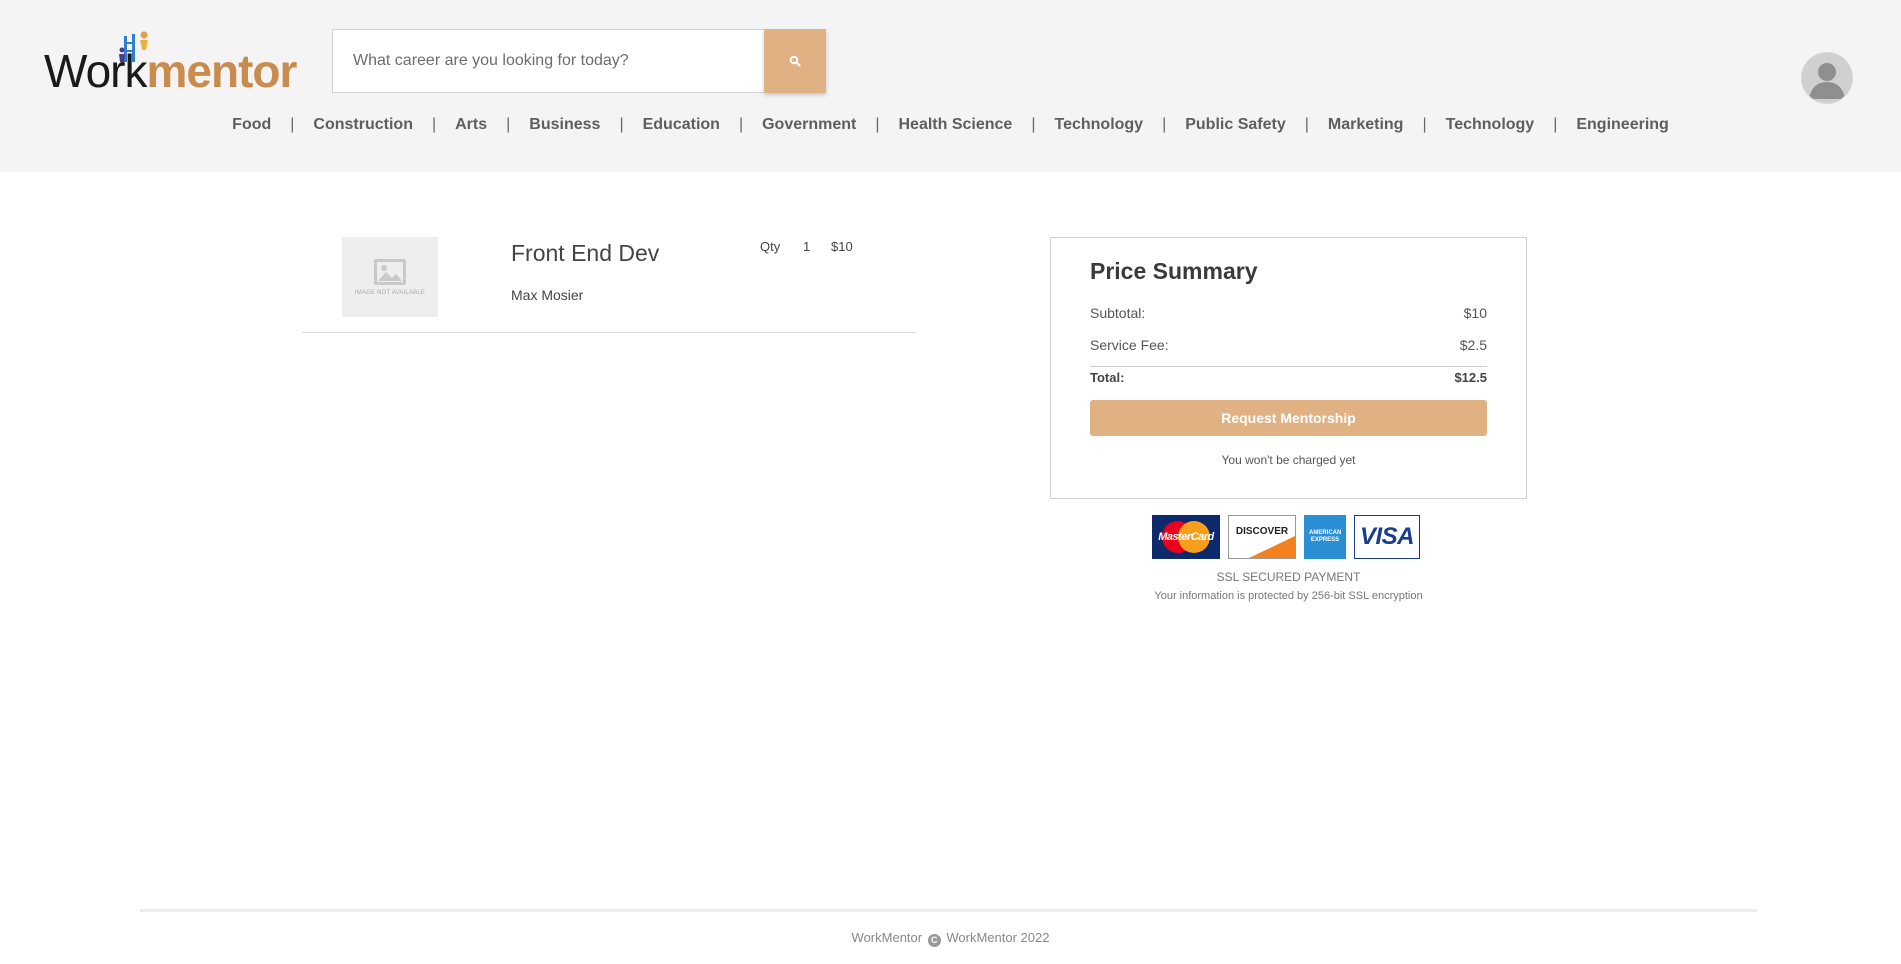 Image resolution: width=1901 pixels, height=964 pixels. Describe the element at coordinates (770, 246) in the screenshot. I see `qty-label: Qty` at that location.